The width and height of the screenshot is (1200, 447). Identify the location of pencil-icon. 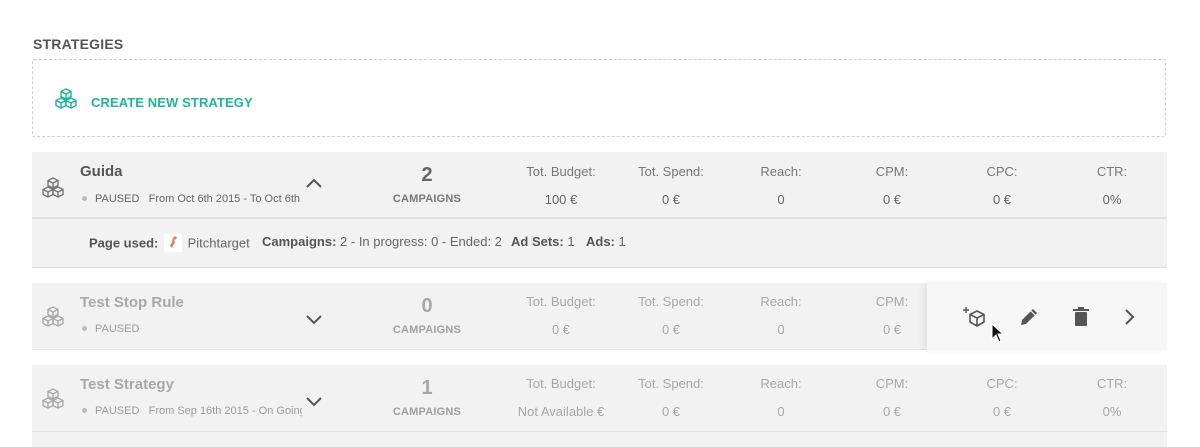
(1029, 317).